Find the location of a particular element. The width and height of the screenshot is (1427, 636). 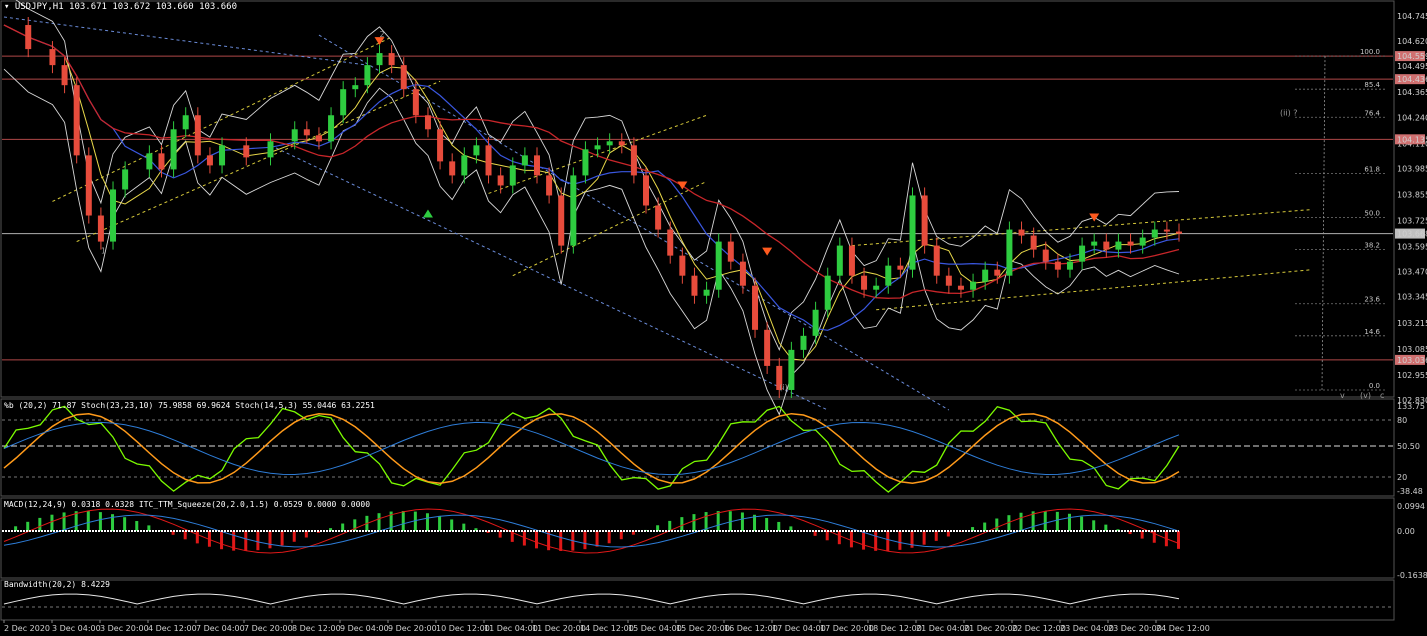

time-axis-label: 17 Dec 20:00 is located at coordinates (847, 628).